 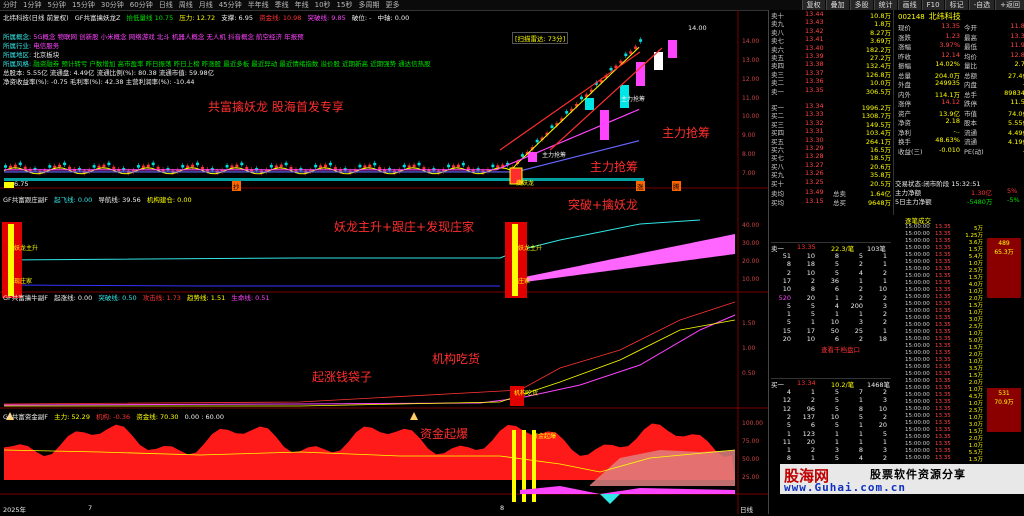 I want to click on small-fund: 资金起爆, so click(x=544, y=436).